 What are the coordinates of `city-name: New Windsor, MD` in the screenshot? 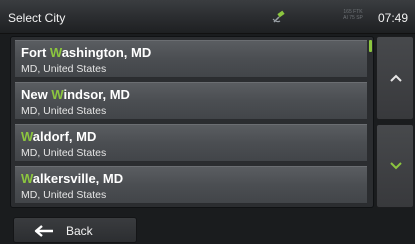 It's located at (75, 94).